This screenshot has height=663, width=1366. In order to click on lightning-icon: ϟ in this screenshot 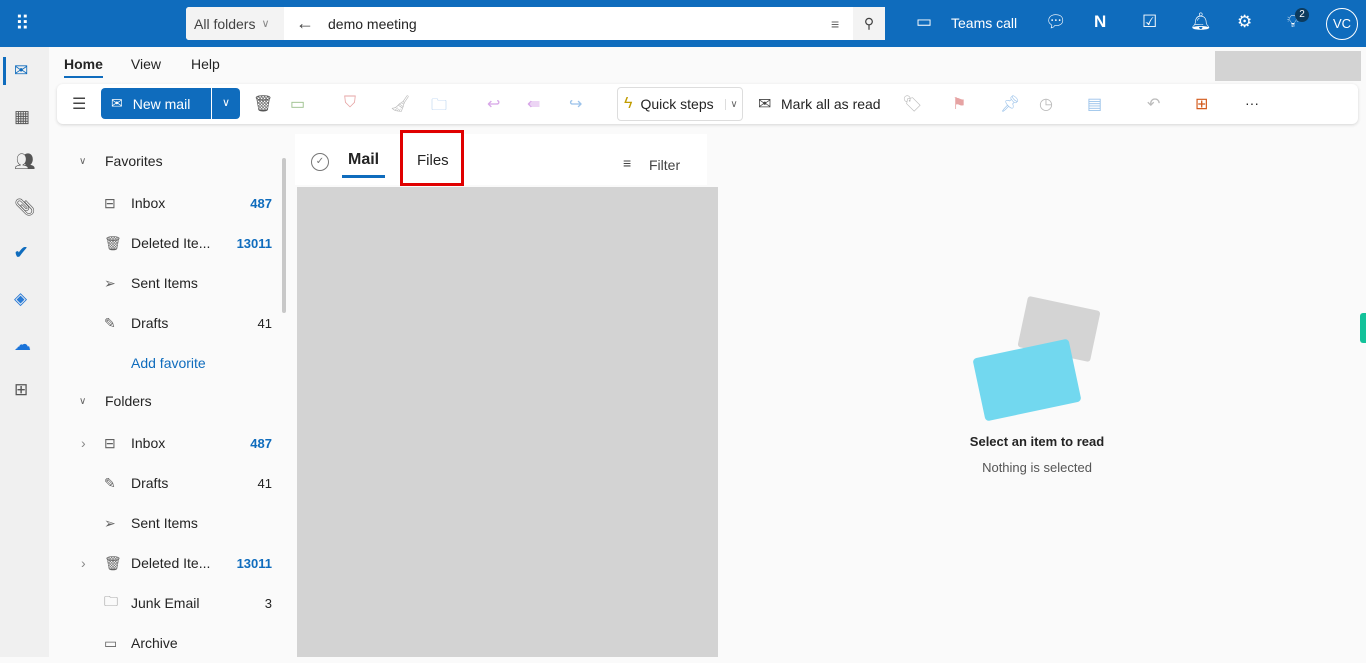, I will do `click(628, 103)`.